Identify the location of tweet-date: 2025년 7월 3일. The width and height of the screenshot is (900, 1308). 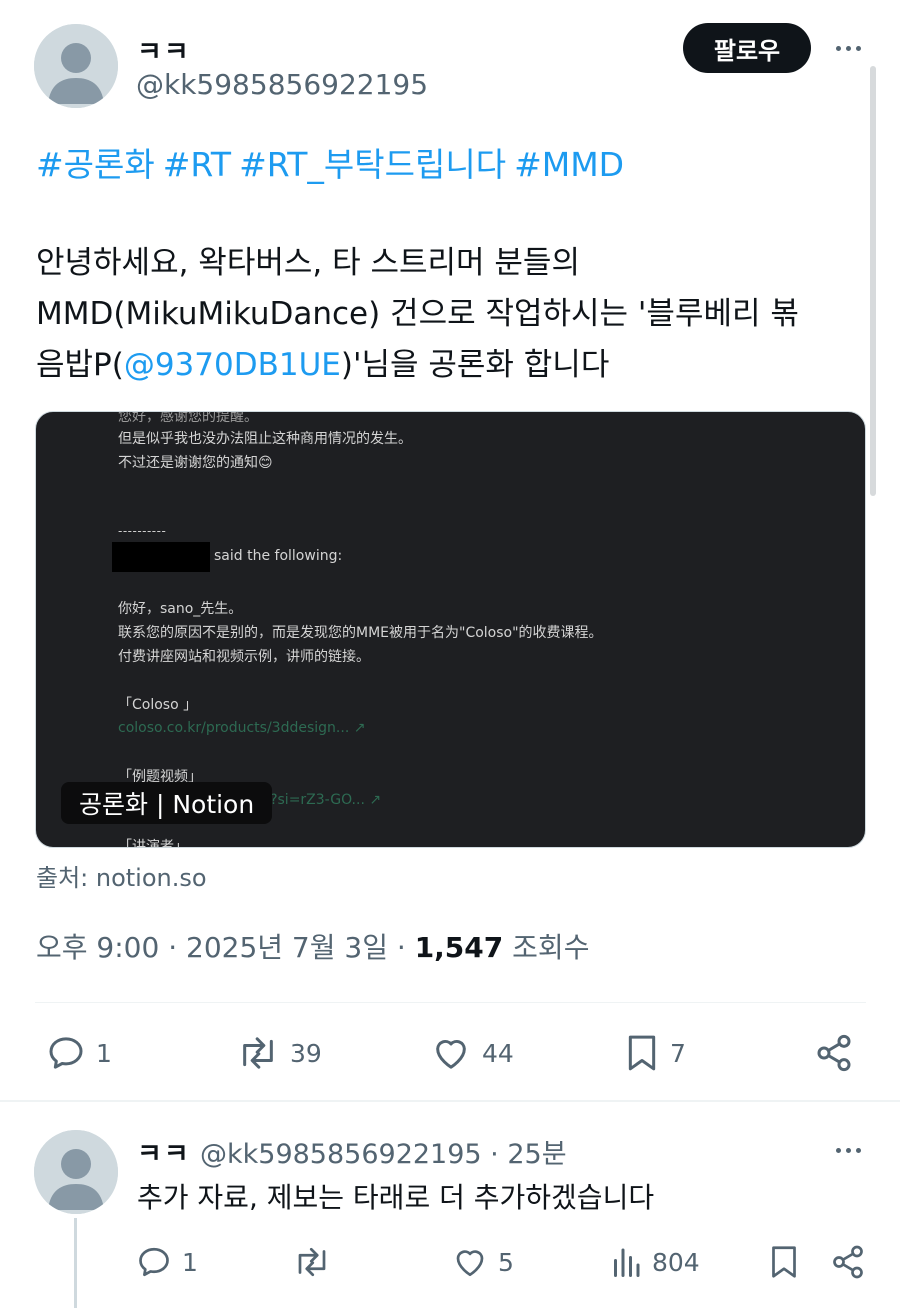
(287, 947).